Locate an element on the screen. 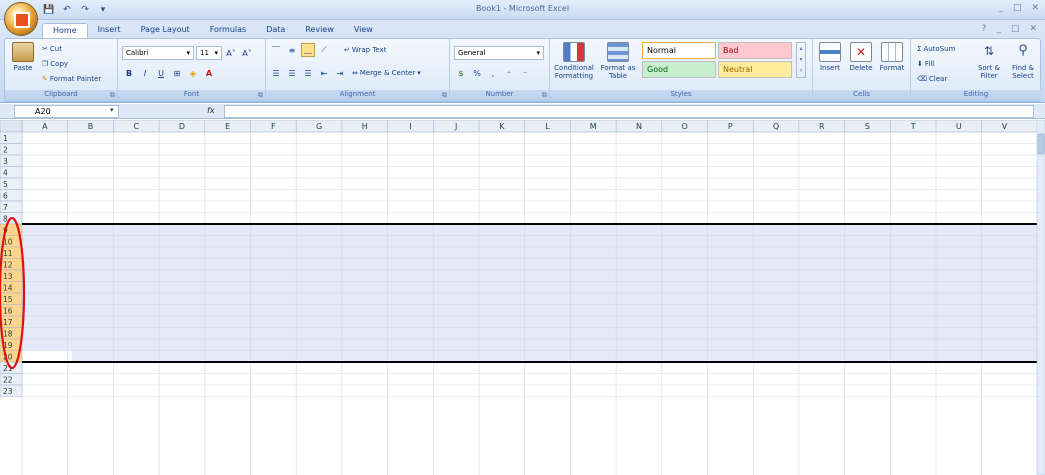 The height and width of the screenshot is (475, 1045). row-header-label: 12 is located at coordinates (8, 265).